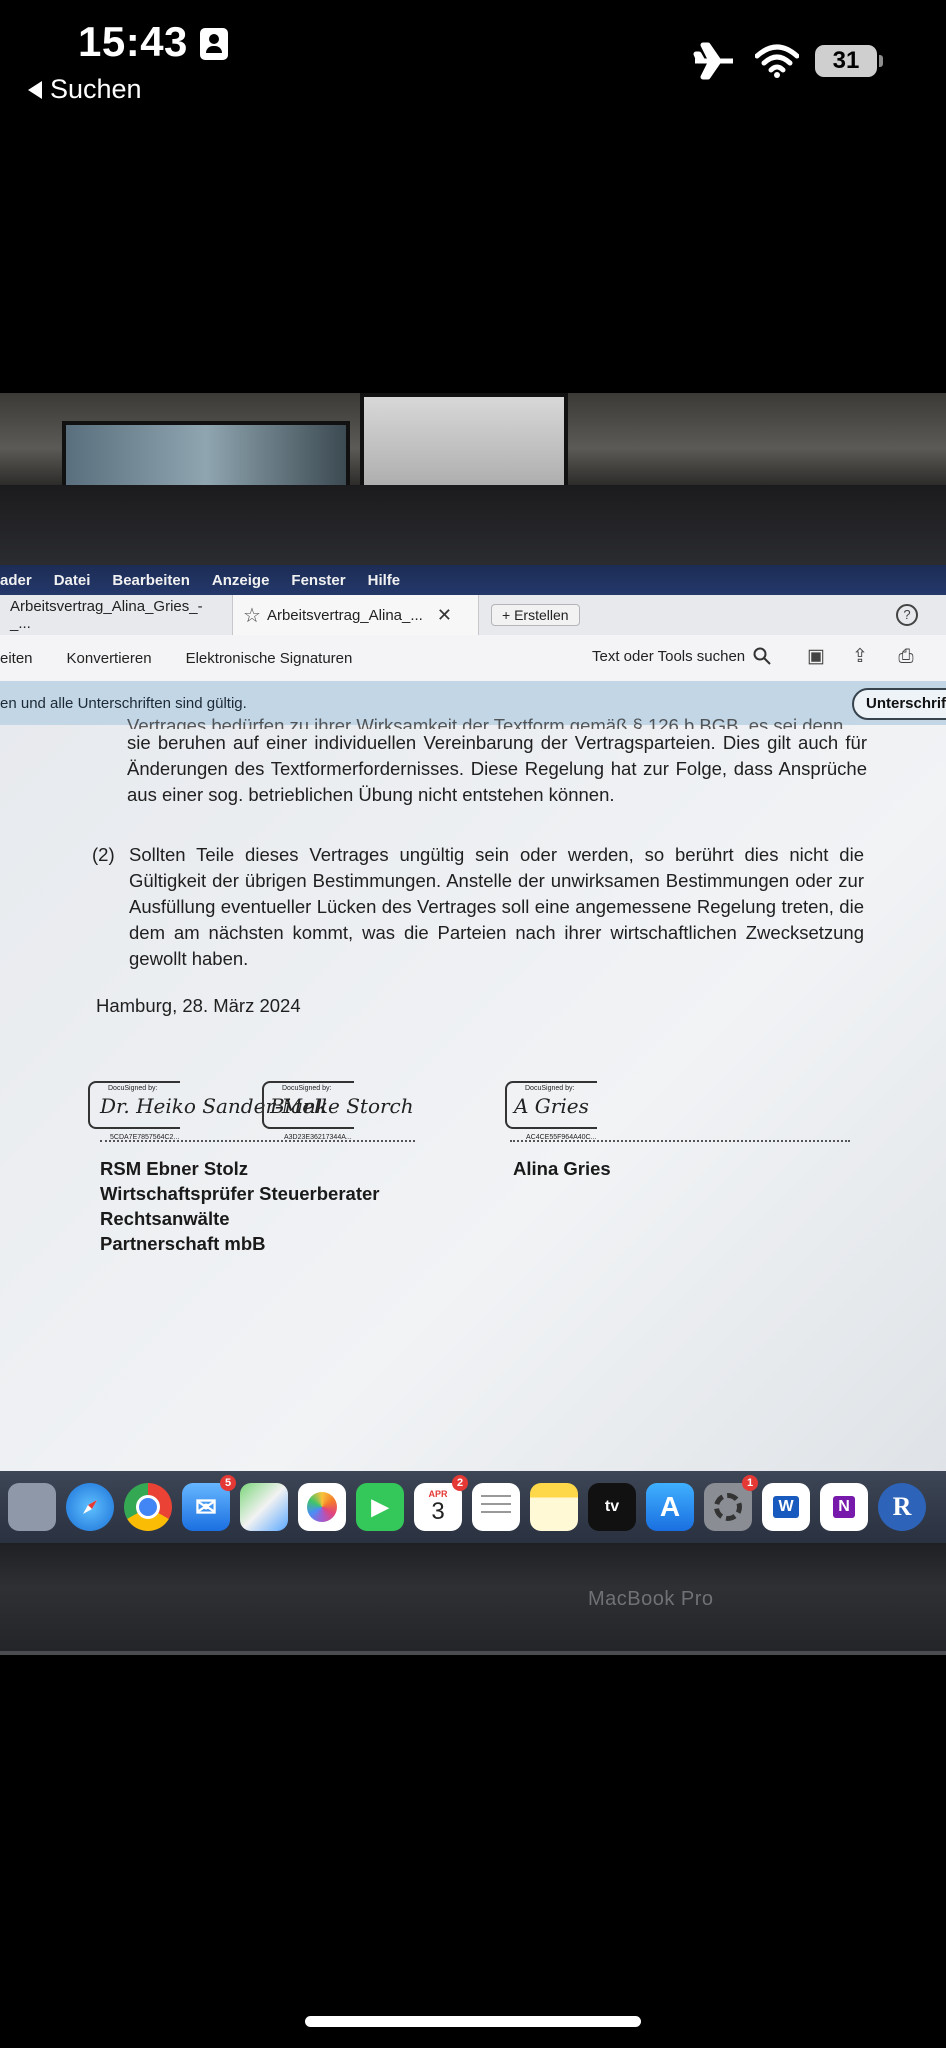 This screenshot has height=2048, width=946. Describe the element at coordinates (16, 658) in the screenshot. I see `toolbar-edit: eiten` at that location.